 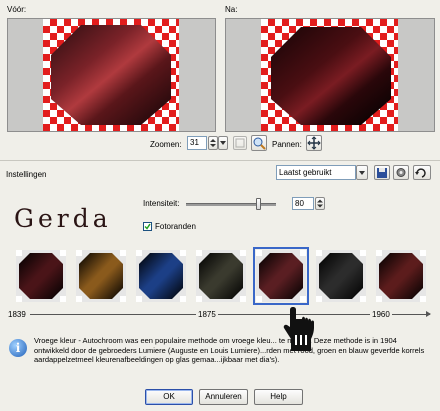 I want to click on preset-select: Laatst gebruikt, so click(x=316, y=172).